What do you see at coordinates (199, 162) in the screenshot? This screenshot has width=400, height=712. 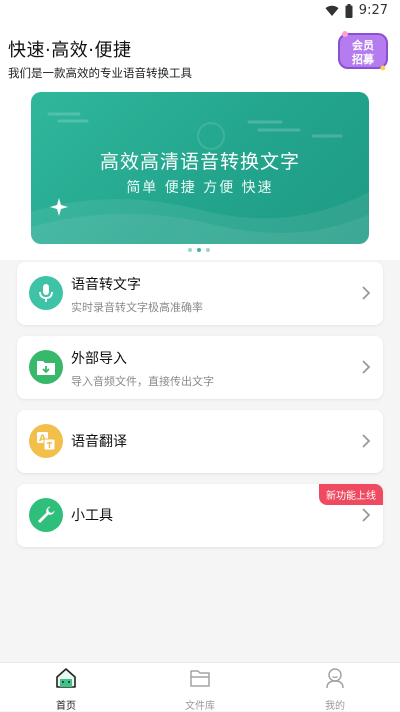 I see `banner-title: 高效高清语音转换文字` at bounding box center [199, 162].